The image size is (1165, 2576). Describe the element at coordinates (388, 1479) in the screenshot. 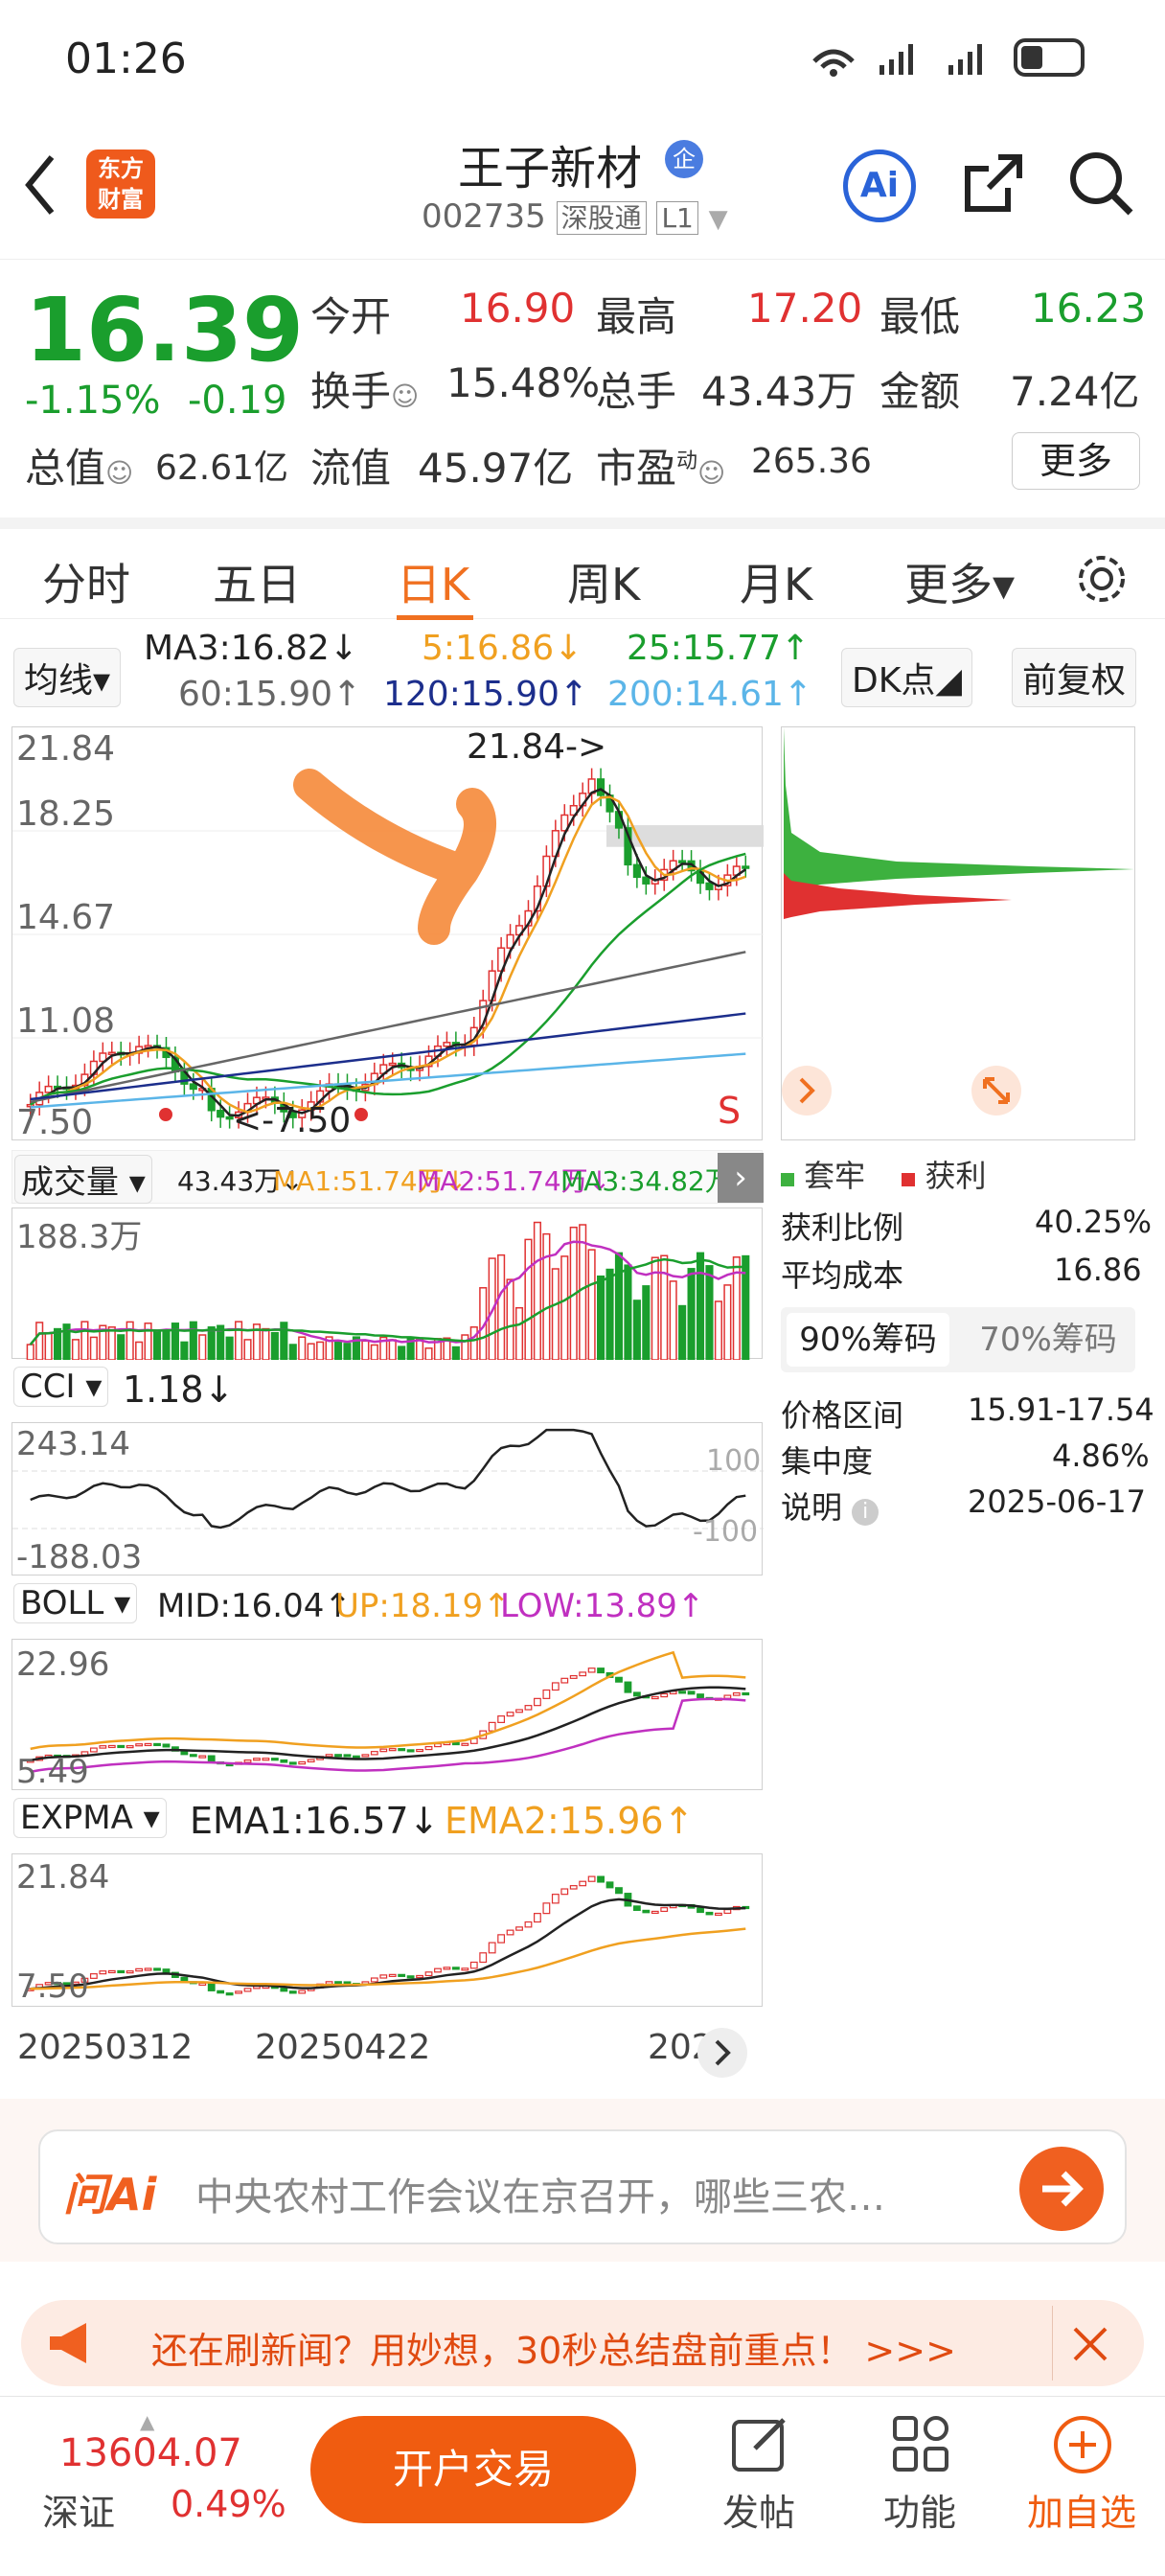

I see `cci-line` at that location.